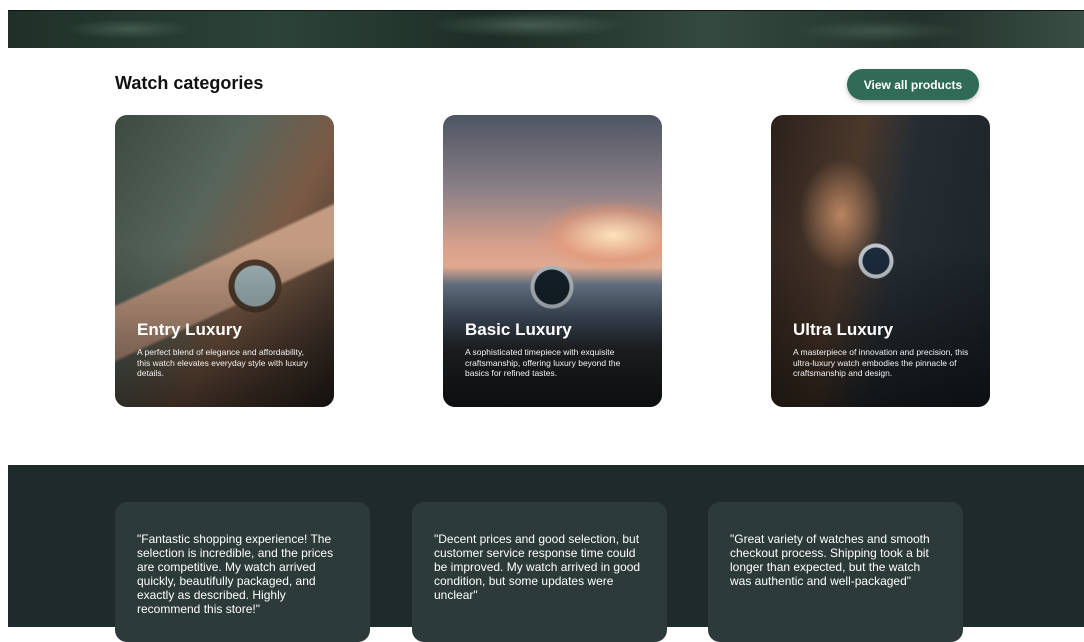 The width and height of the screenshot is (1084, 642). I want to click on hero-image-strip, so click(546, 29).